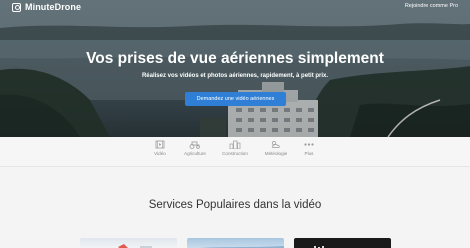 The height and width of the screenshot is (248, 470). I want to click on join-as-pro-link: Rejoindre comme Pro, so click(431, 6).